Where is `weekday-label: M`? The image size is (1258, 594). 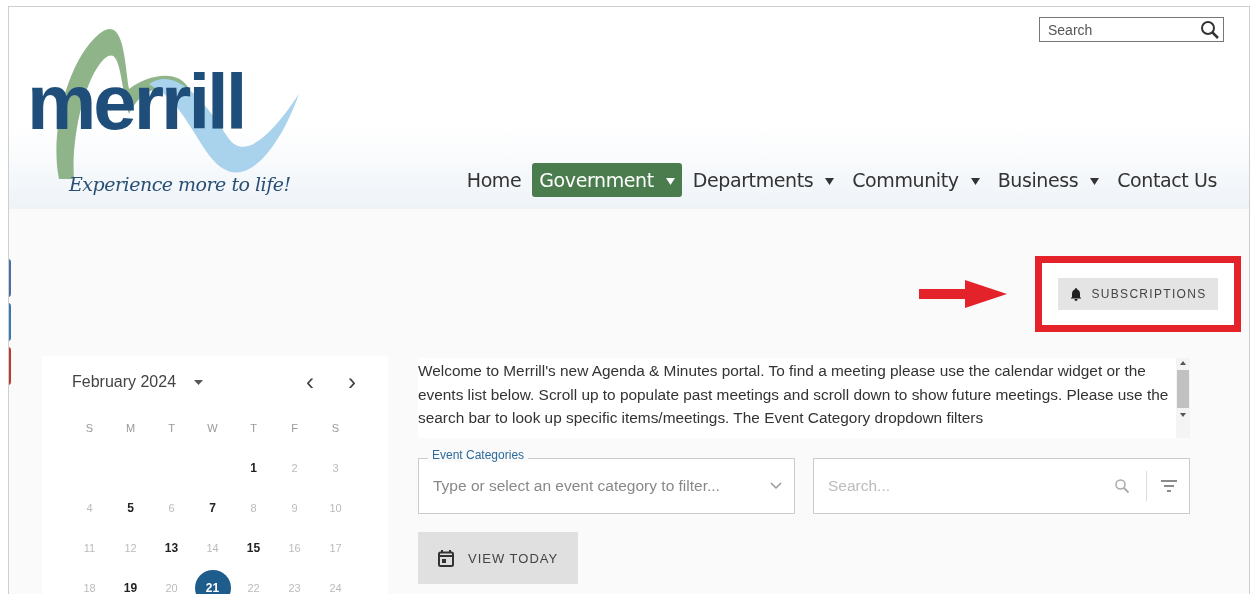 weekday-label: M is located at coordinates (130, 428).